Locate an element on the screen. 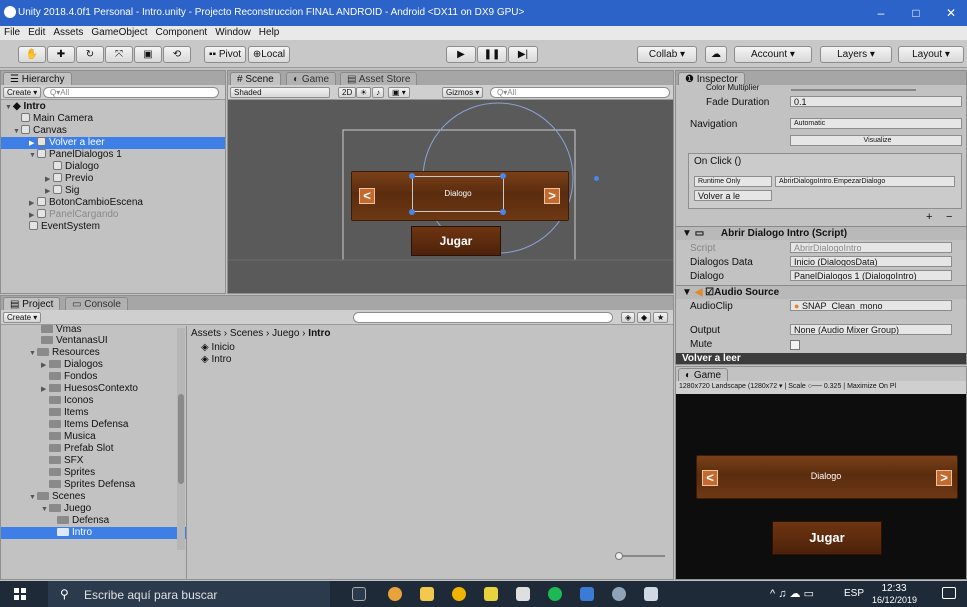 This screenshot has width=967, height=607. project-file-item: ◈ Intro is located at coordinates (216, 360).